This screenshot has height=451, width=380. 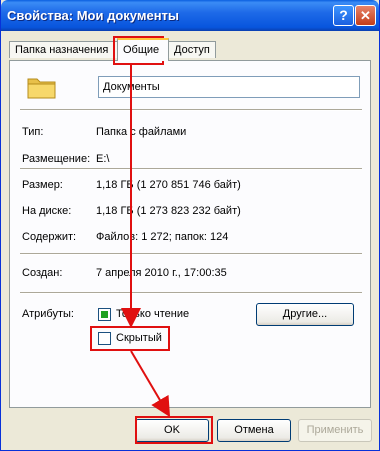 What do you see at coordinates (150, 384) in the screenshot?
I see `annotation-arrow-to-ok` at bounding box center [150, 384].